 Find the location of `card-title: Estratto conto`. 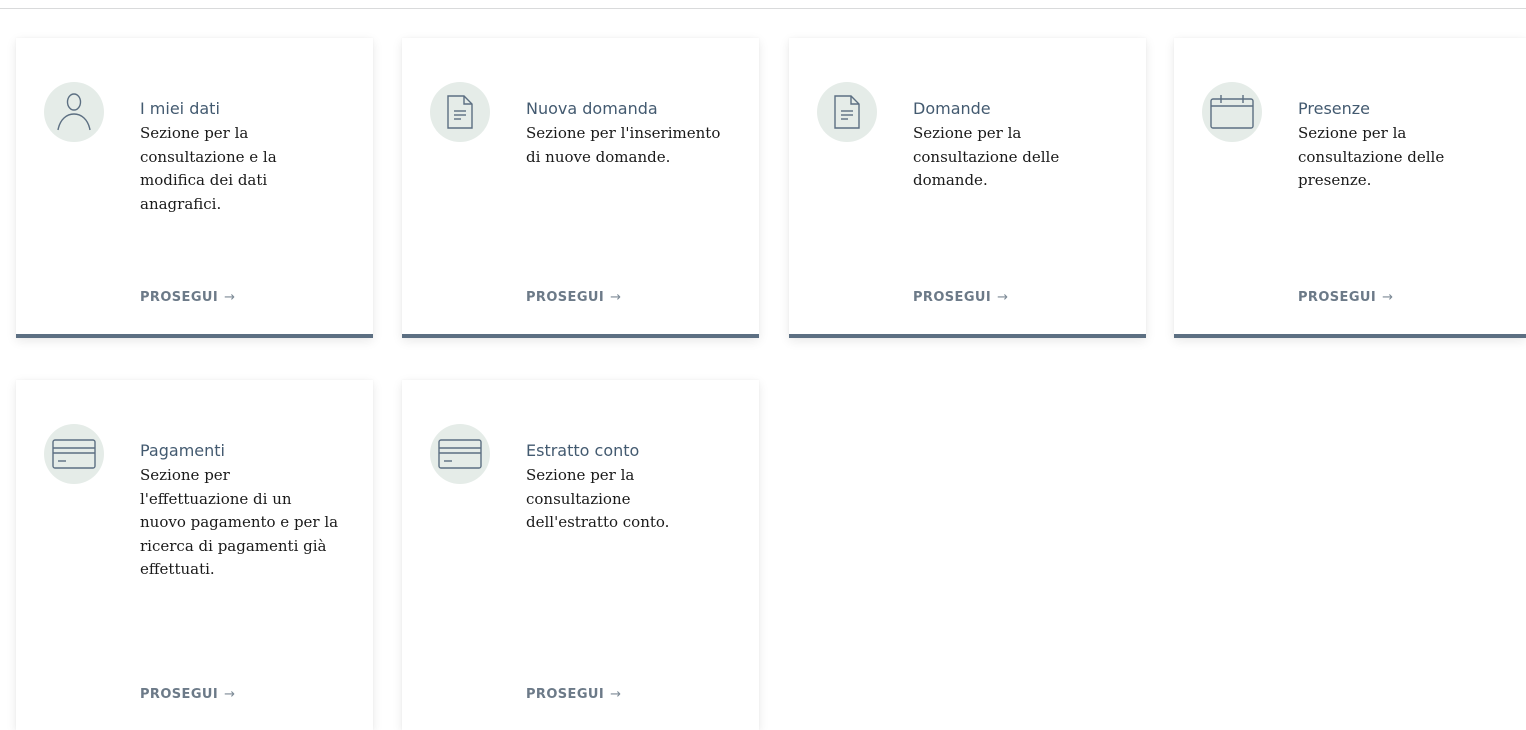

card-title: Estratto conto is located at coordinates (583, 450).